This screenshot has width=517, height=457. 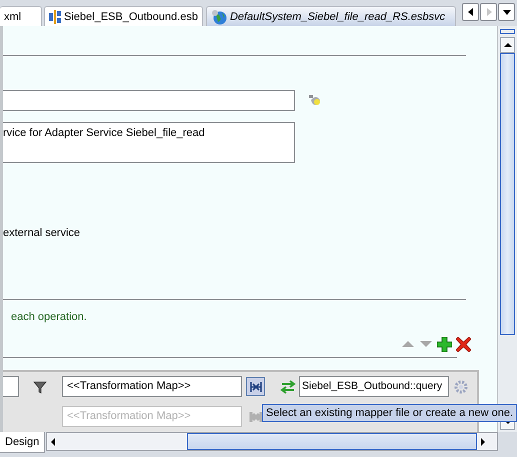 What do you see at coordinates (149, 100) in the screenshot?
I see `text-field` at bounding box center [149, 100].